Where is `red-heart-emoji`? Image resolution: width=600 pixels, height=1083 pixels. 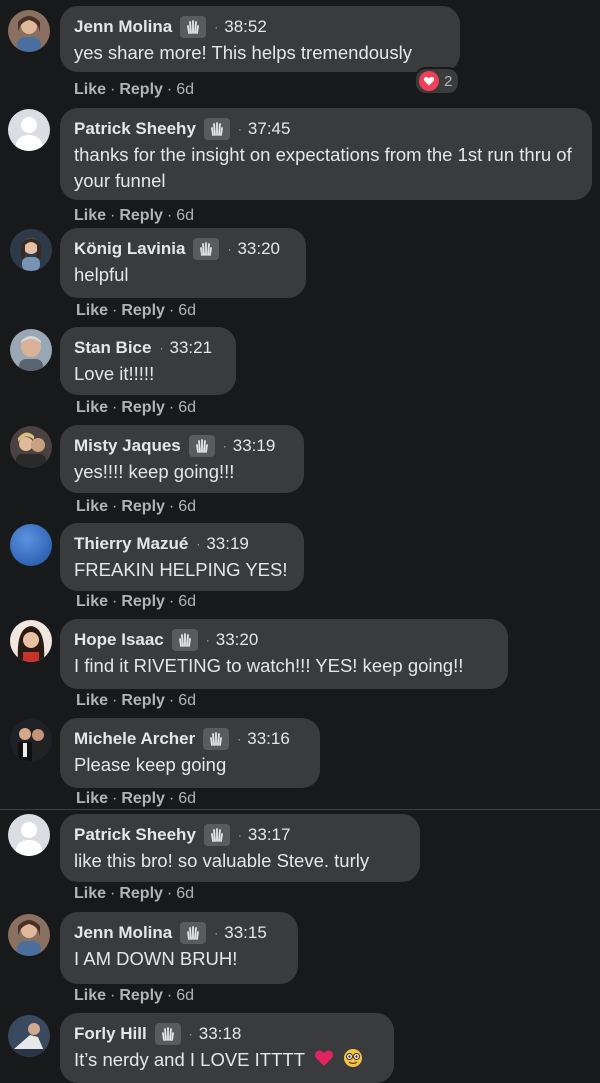 red-heart-emoji is located at coordinates (324, 1061).